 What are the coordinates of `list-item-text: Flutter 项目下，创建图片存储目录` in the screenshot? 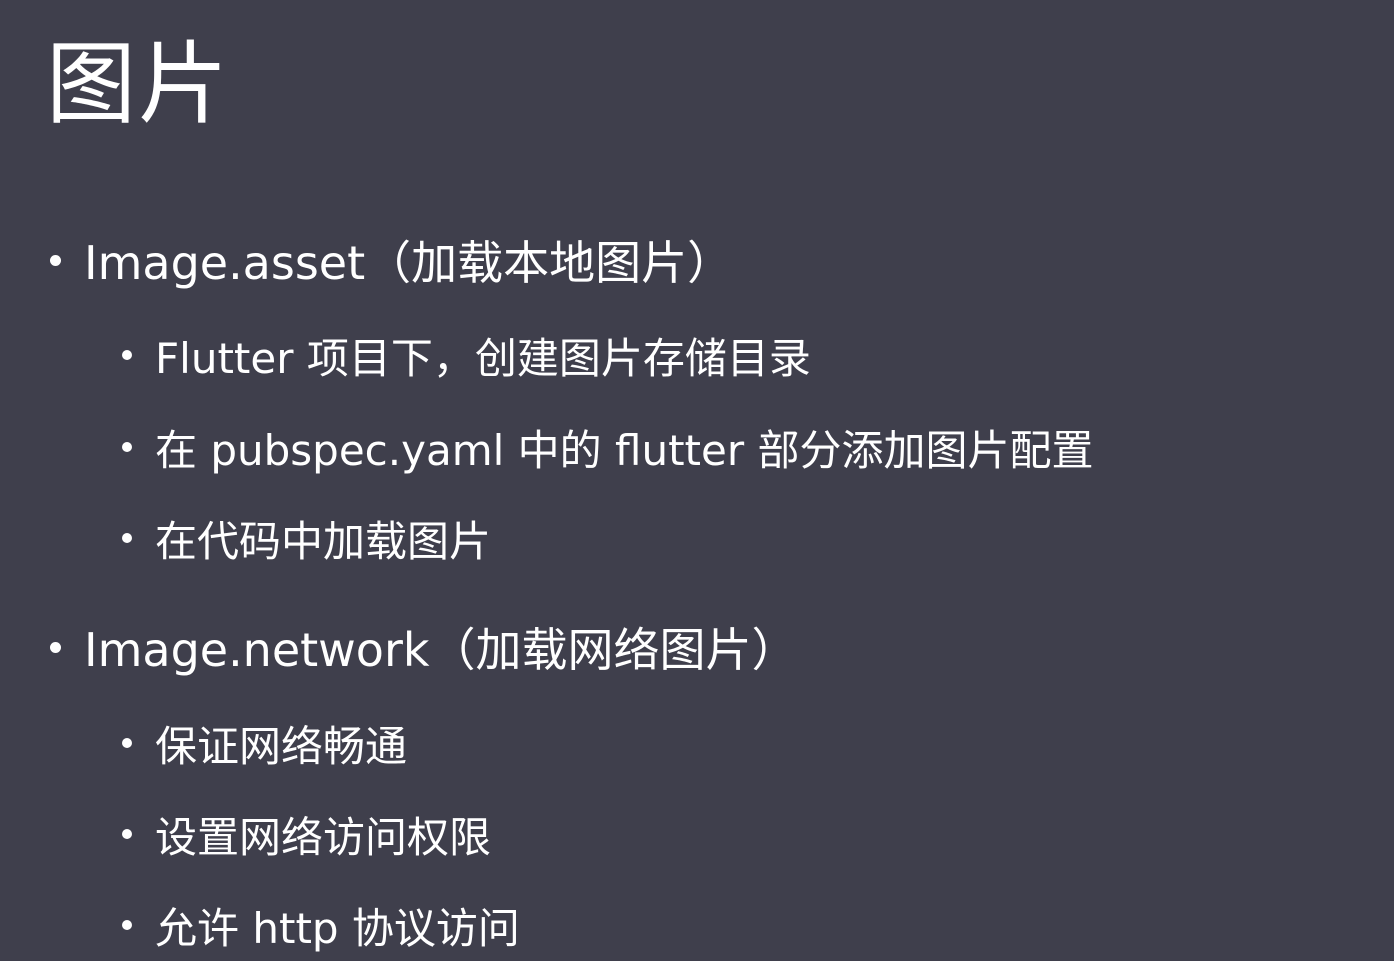 It's located at (483, 358).